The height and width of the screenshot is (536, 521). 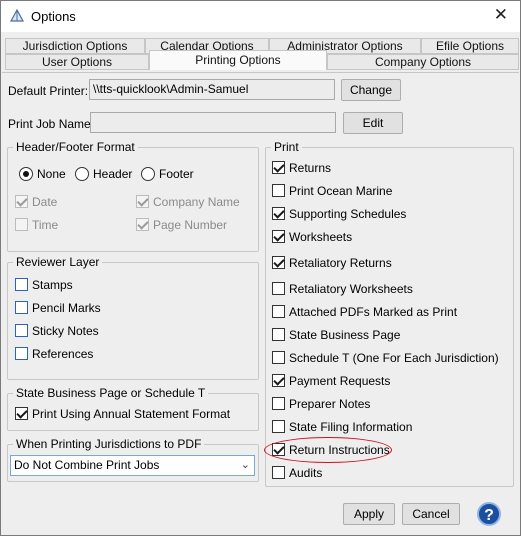 I want to click on edit-button: Edit, so click(x=373, y=123).